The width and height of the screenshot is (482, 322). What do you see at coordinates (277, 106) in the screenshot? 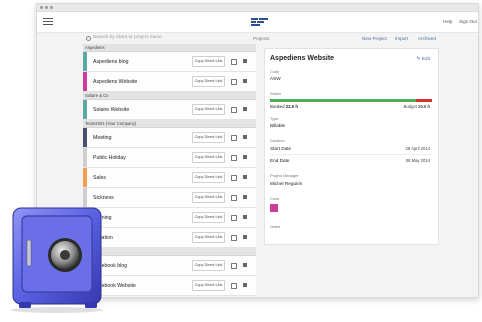
I see `booked-label: Booked` at bounding box center [277, 106].